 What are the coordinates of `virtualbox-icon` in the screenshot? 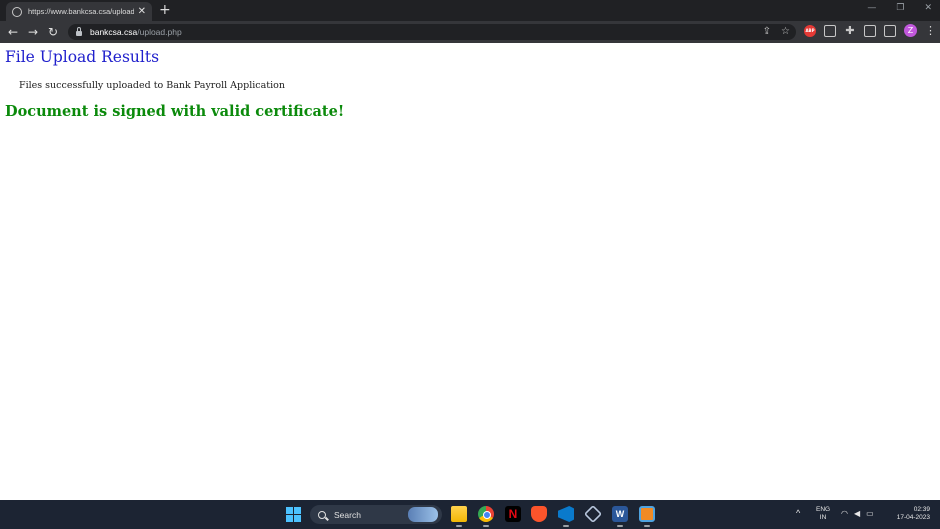 It's located at (593, 514).